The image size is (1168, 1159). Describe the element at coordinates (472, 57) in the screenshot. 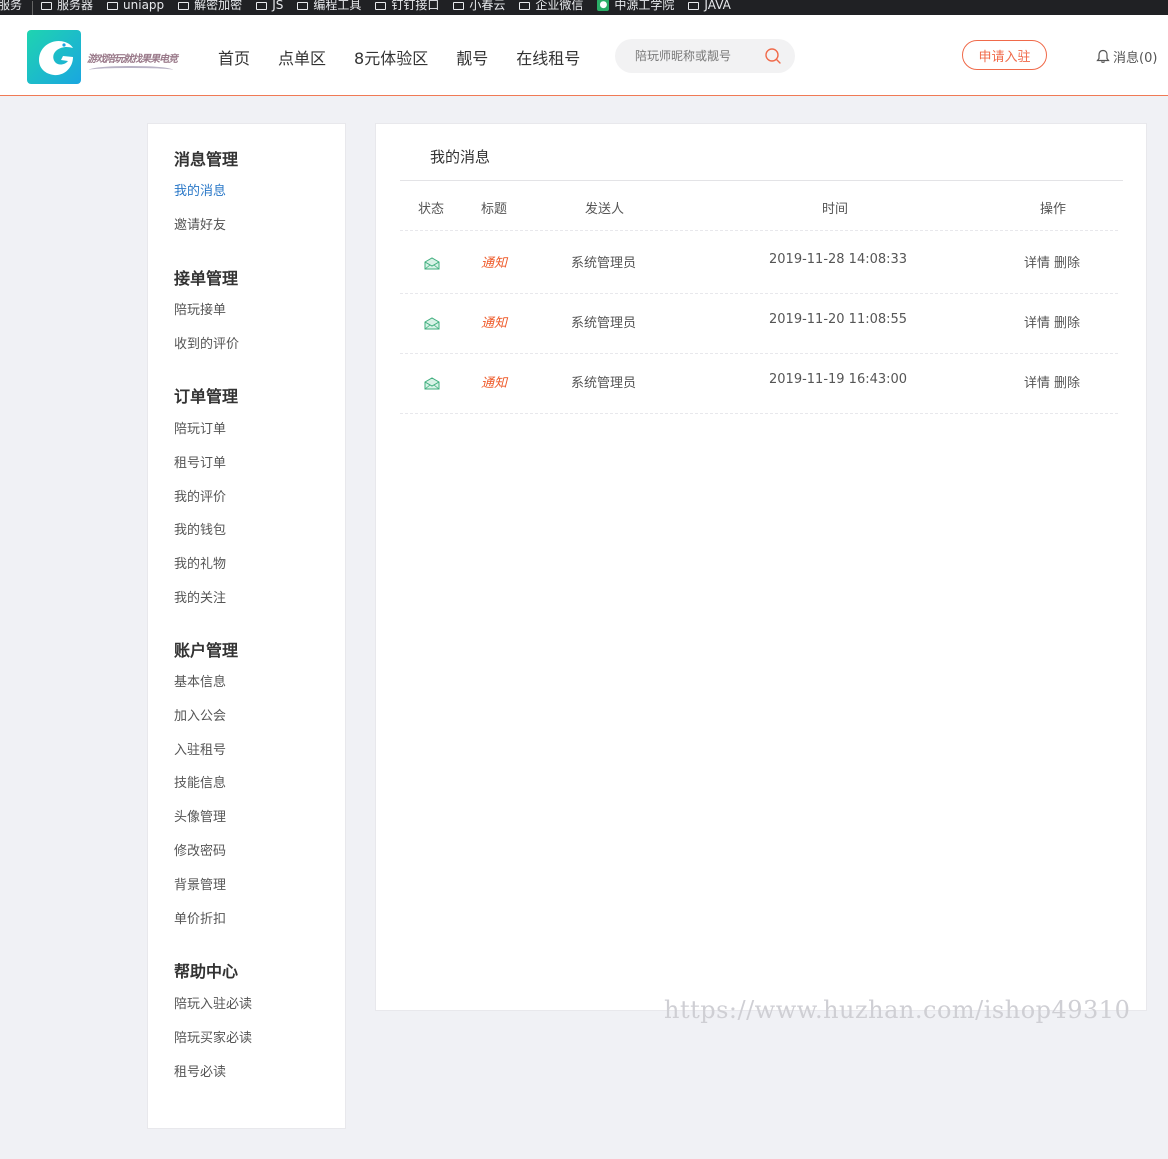

I see `nav-premium-id: 靓号` at that location.